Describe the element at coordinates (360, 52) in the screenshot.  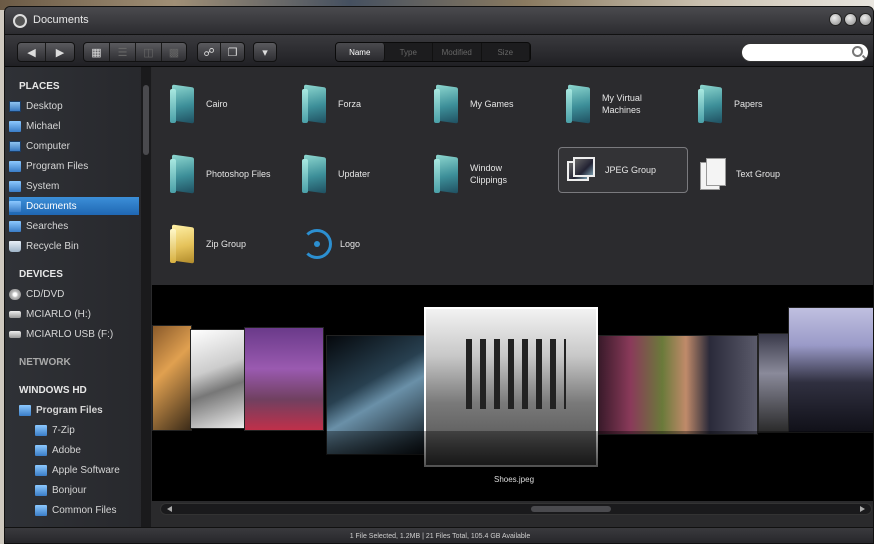
I see `sort-tab-name: Name` at that location.